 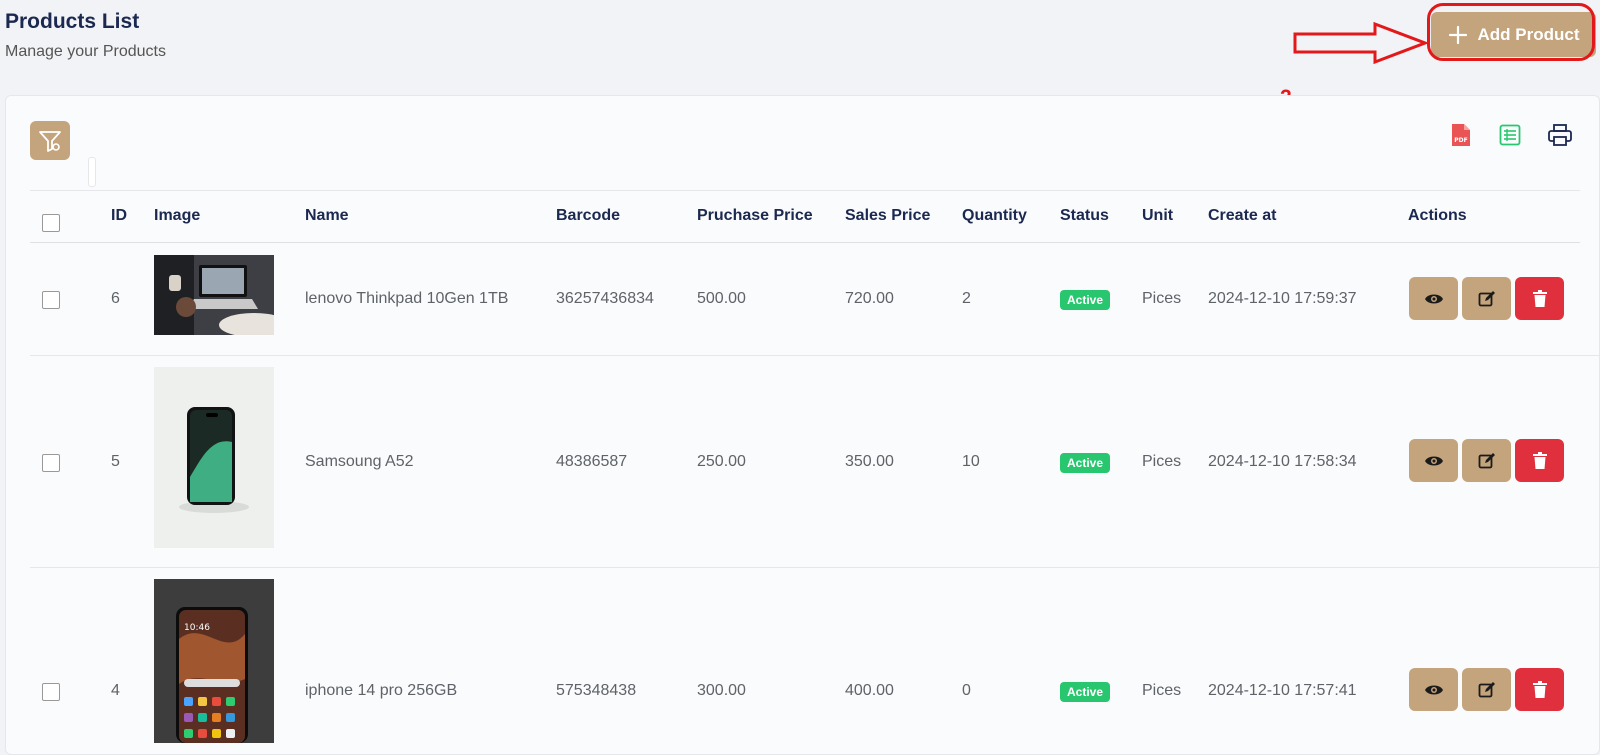 What do you see at coordinates (887, 216) in the screenshot?
I see `column-header-sales-price: Sales Price` at bounding box center [887, 216].